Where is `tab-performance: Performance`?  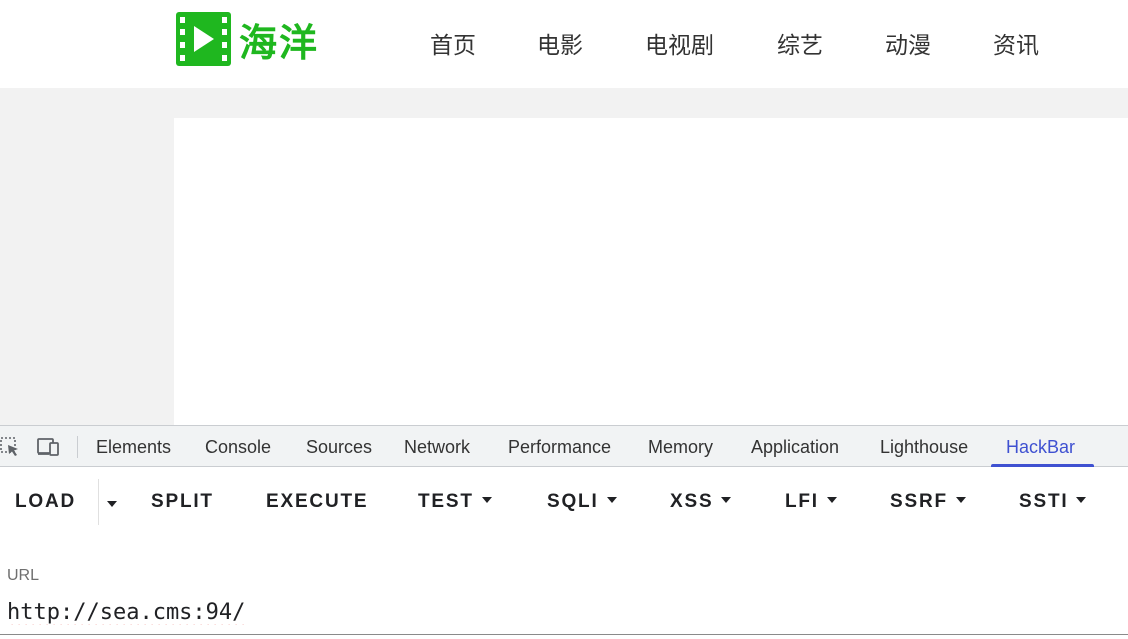 tab-performance: Performance is located at coordinates (559, 447).